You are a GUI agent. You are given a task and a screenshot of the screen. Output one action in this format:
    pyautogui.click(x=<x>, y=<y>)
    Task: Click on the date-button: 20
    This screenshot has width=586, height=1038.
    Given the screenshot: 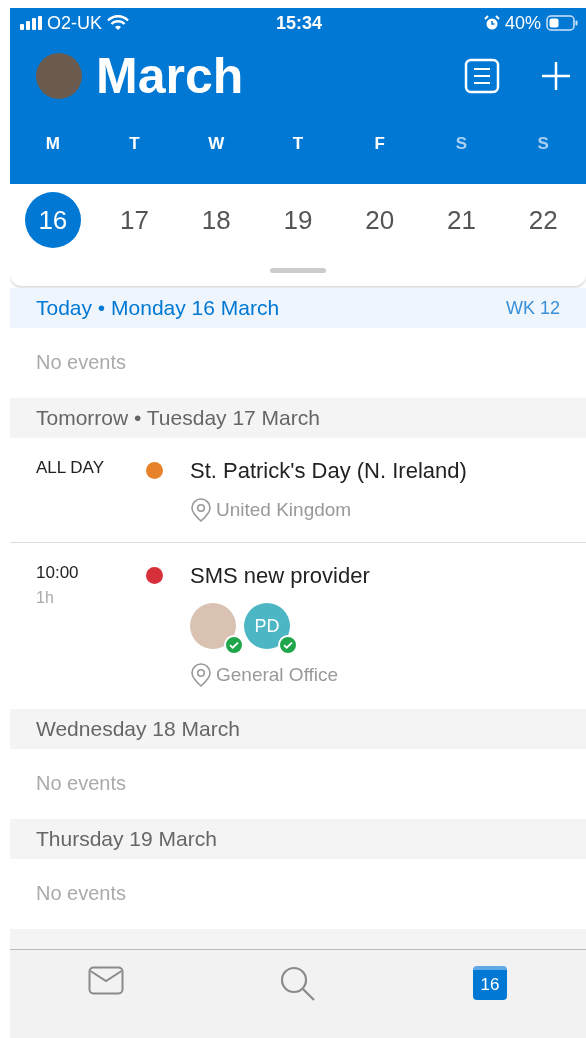 What is the action you would take?
    pyautogui.click(x=379, y=220)
    